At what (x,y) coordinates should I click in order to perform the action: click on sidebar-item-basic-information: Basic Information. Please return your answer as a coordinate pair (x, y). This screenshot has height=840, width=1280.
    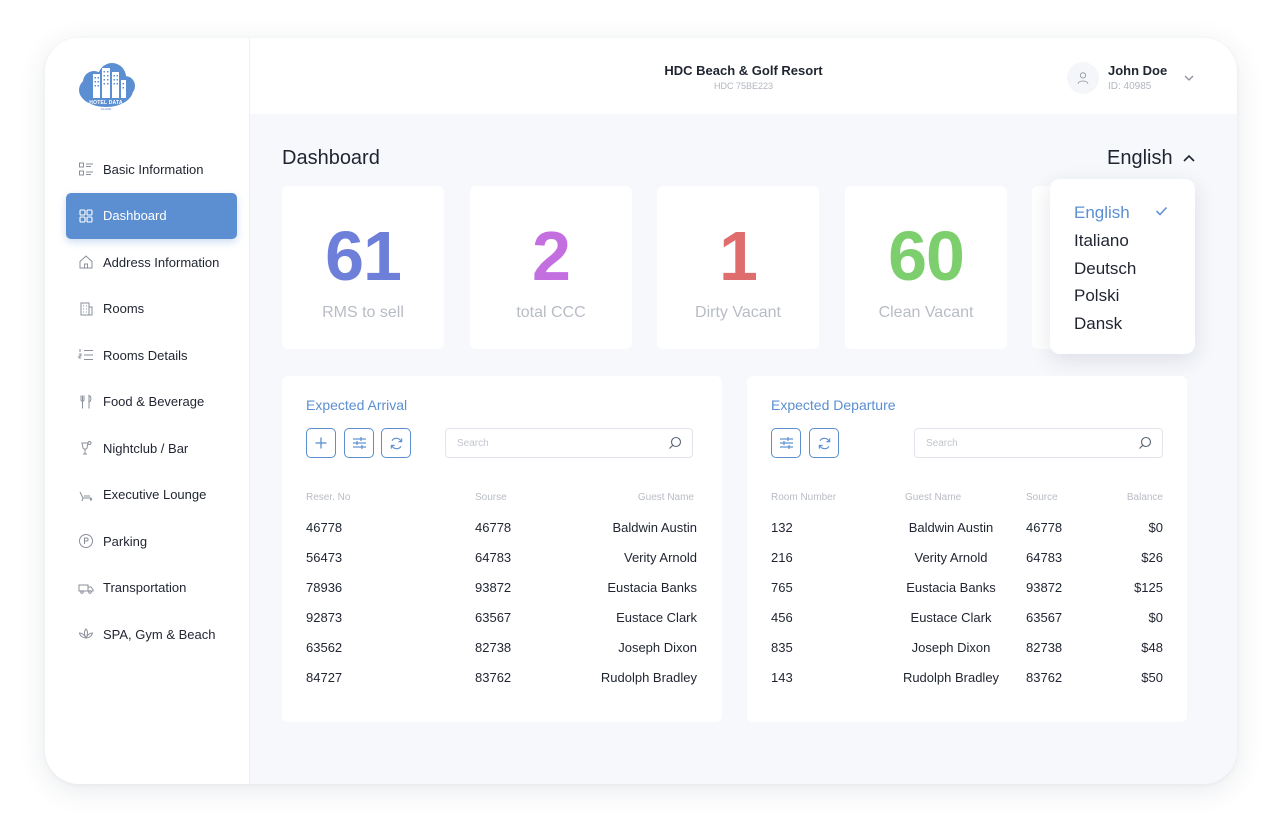
    Looking at the image, I should click on (151, 169).